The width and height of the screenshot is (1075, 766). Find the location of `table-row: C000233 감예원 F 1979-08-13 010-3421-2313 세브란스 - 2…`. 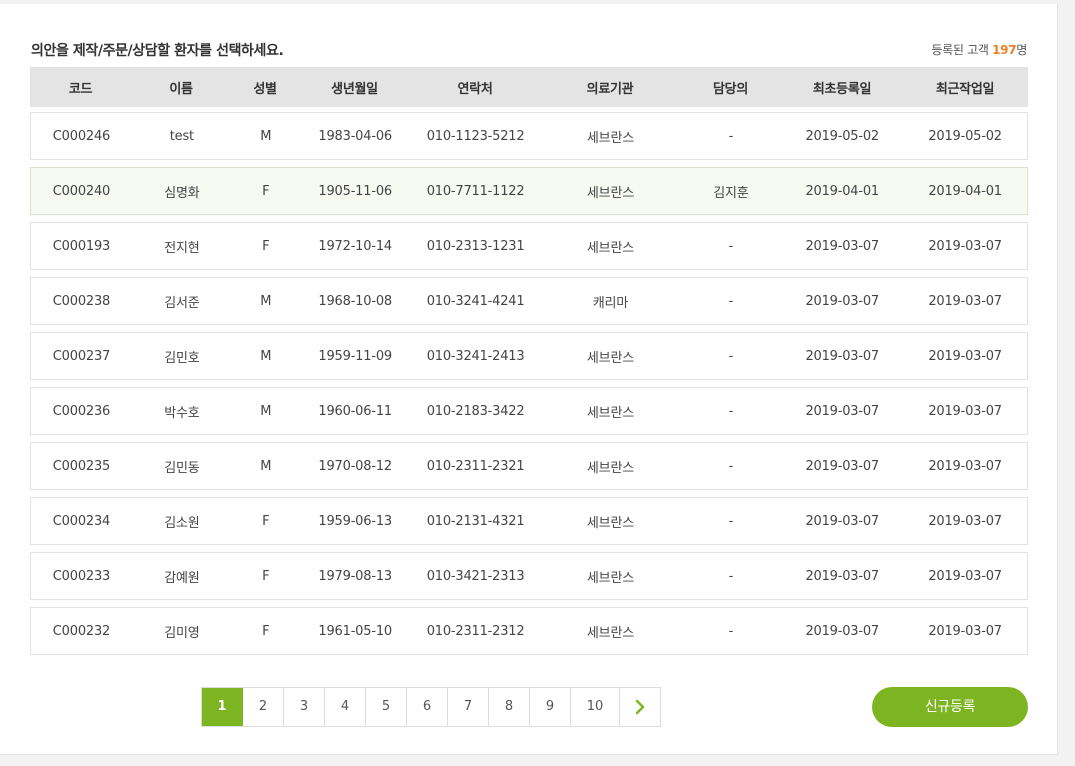

table-row: C000233 감예원 F 1979-08-13 010-3421-2313 세브란스 - 2… is located at coordinates (529, 576).